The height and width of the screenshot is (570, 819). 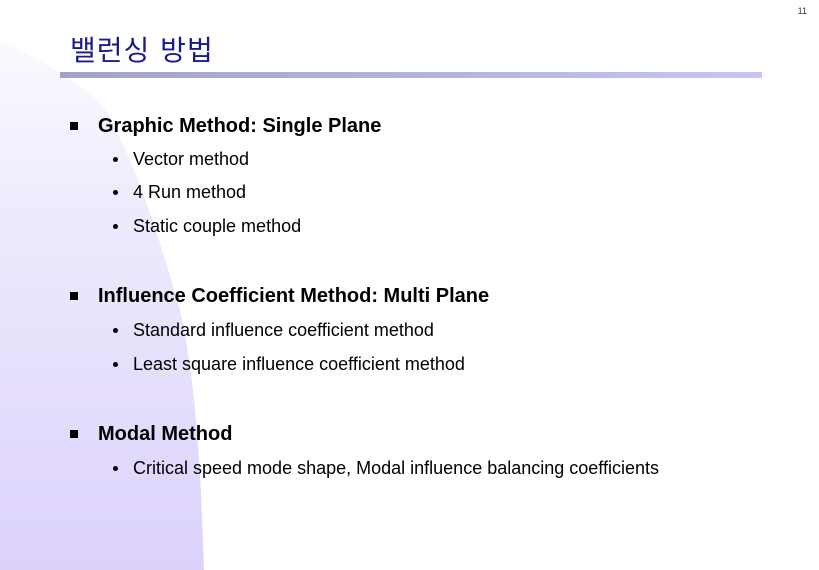 What do you see at coordinates (283, 330) in the screenshot?
I see `list-item-text: Standard influence coefficient method` at bounding box center [283, 330].